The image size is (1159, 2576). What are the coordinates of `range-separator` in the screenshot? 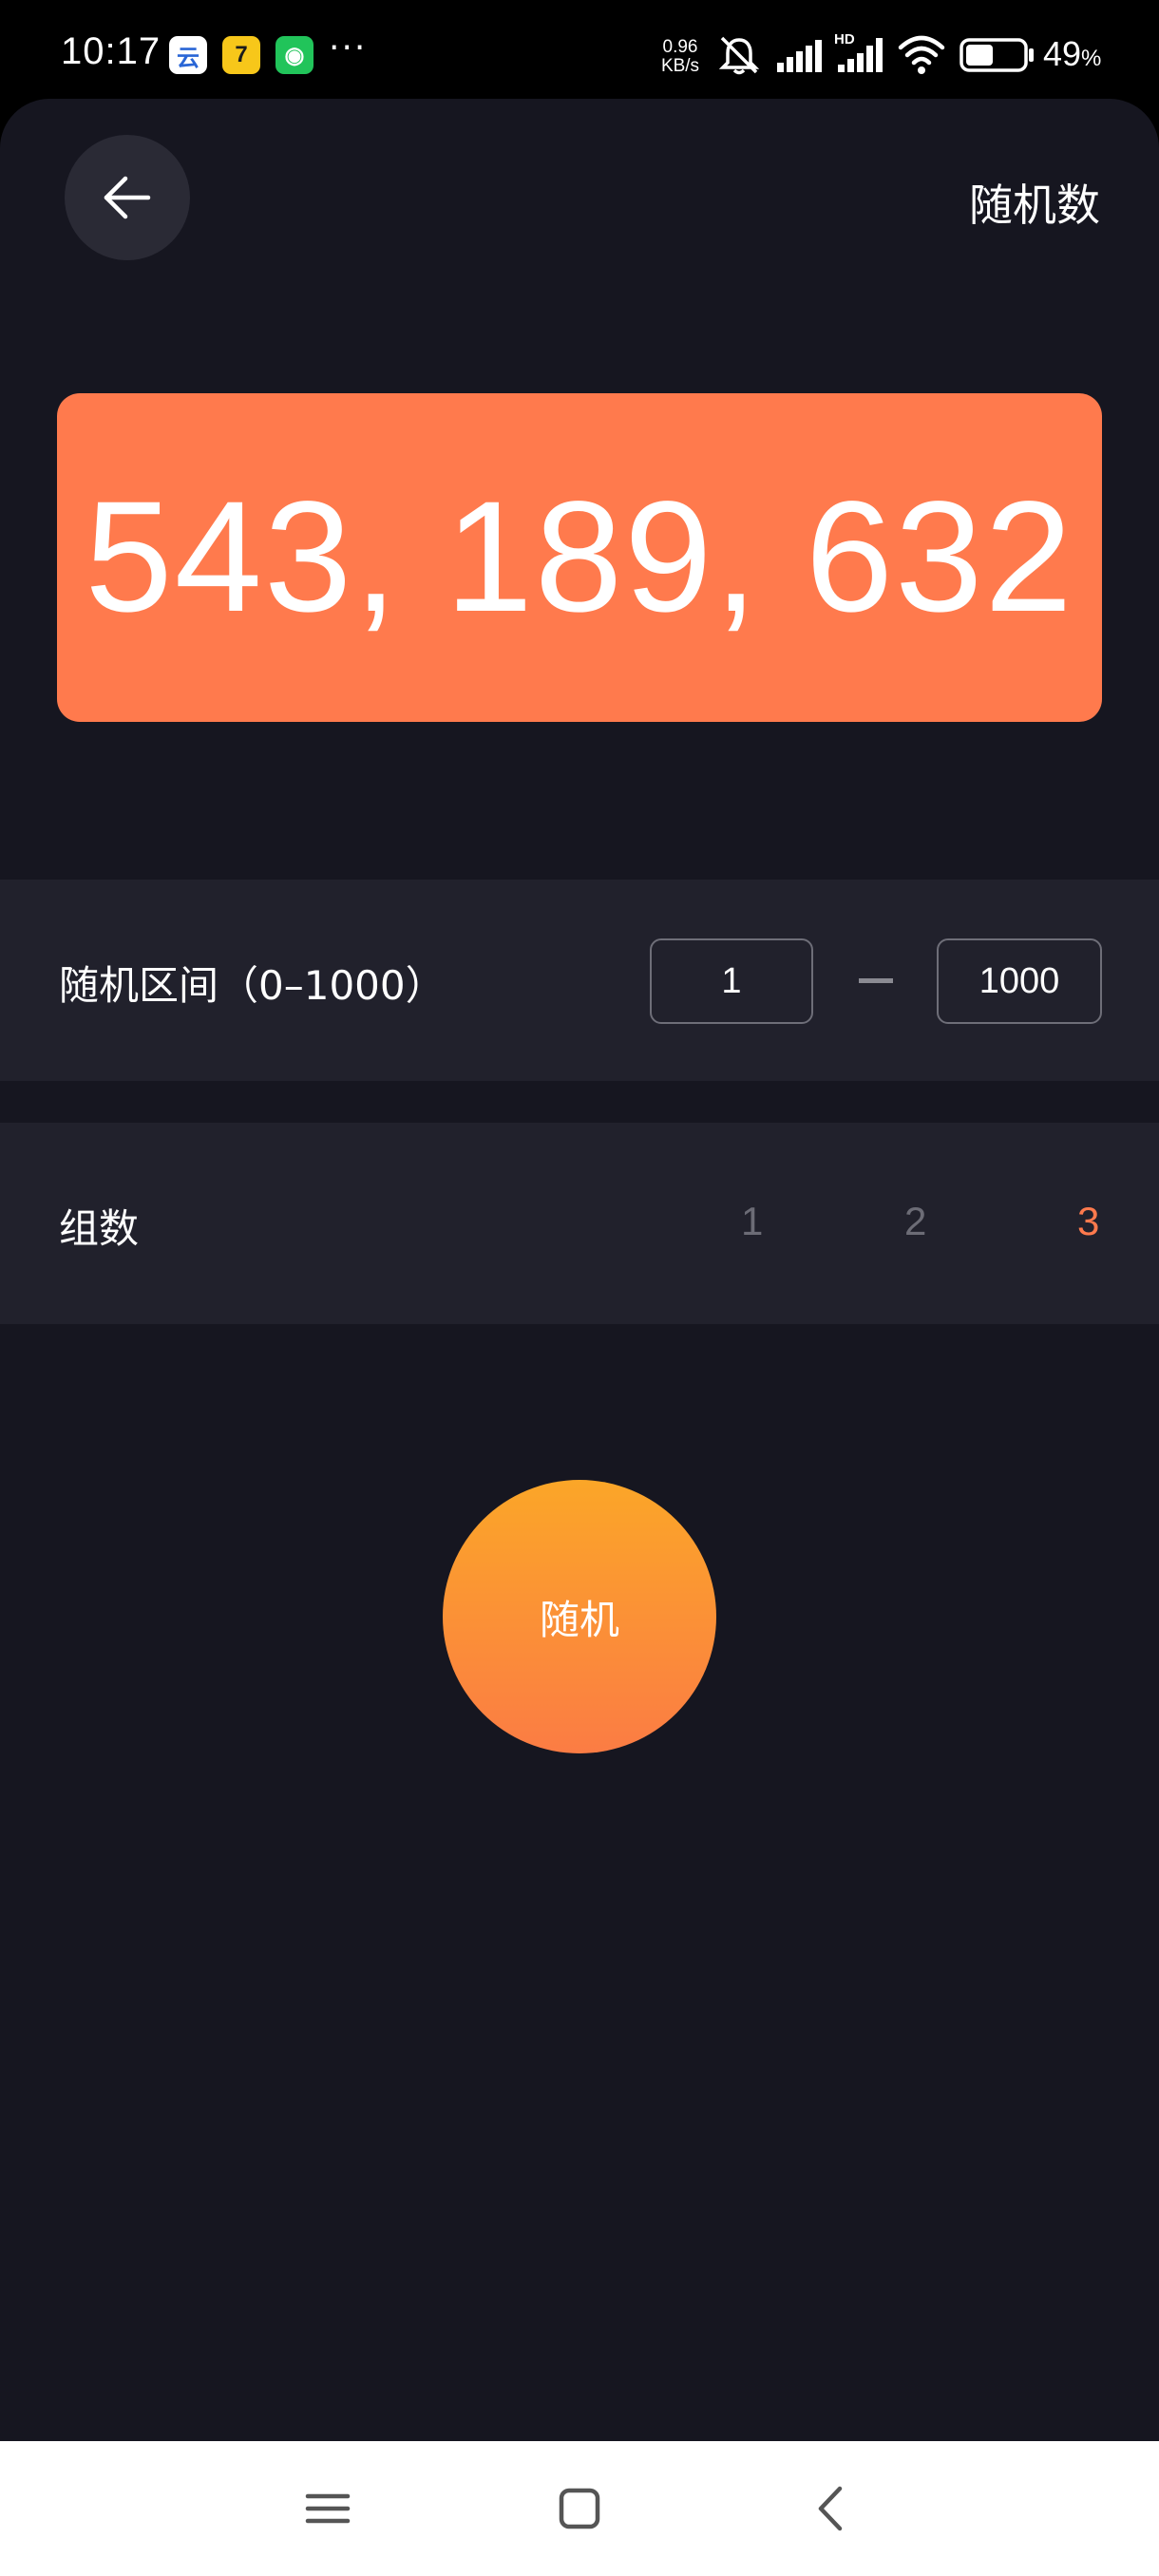 It's located at (876, 980).